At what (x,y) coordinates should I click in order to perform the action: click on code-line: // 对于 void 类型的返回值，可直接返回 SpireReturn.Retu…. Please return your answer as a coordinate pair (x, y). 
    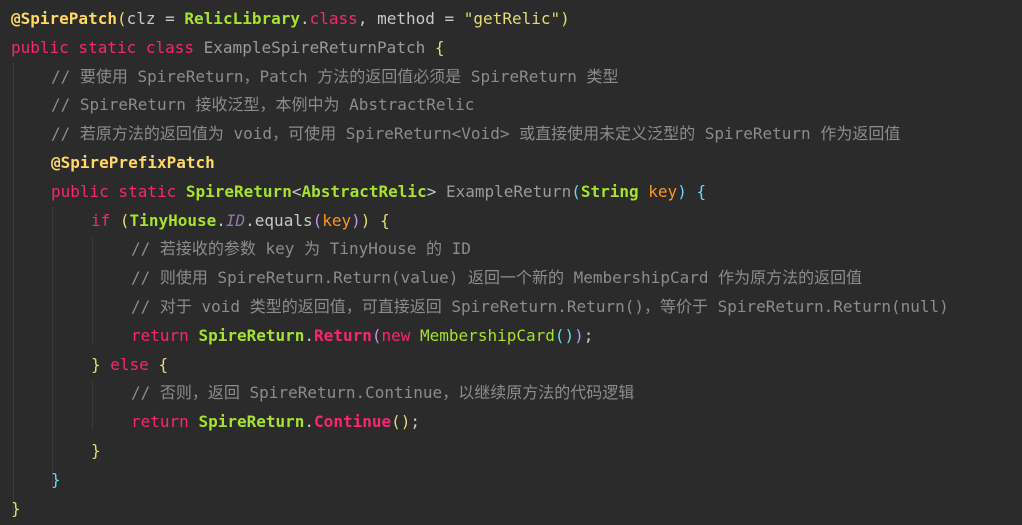
    Looking at the image, I should click on (480, 307).